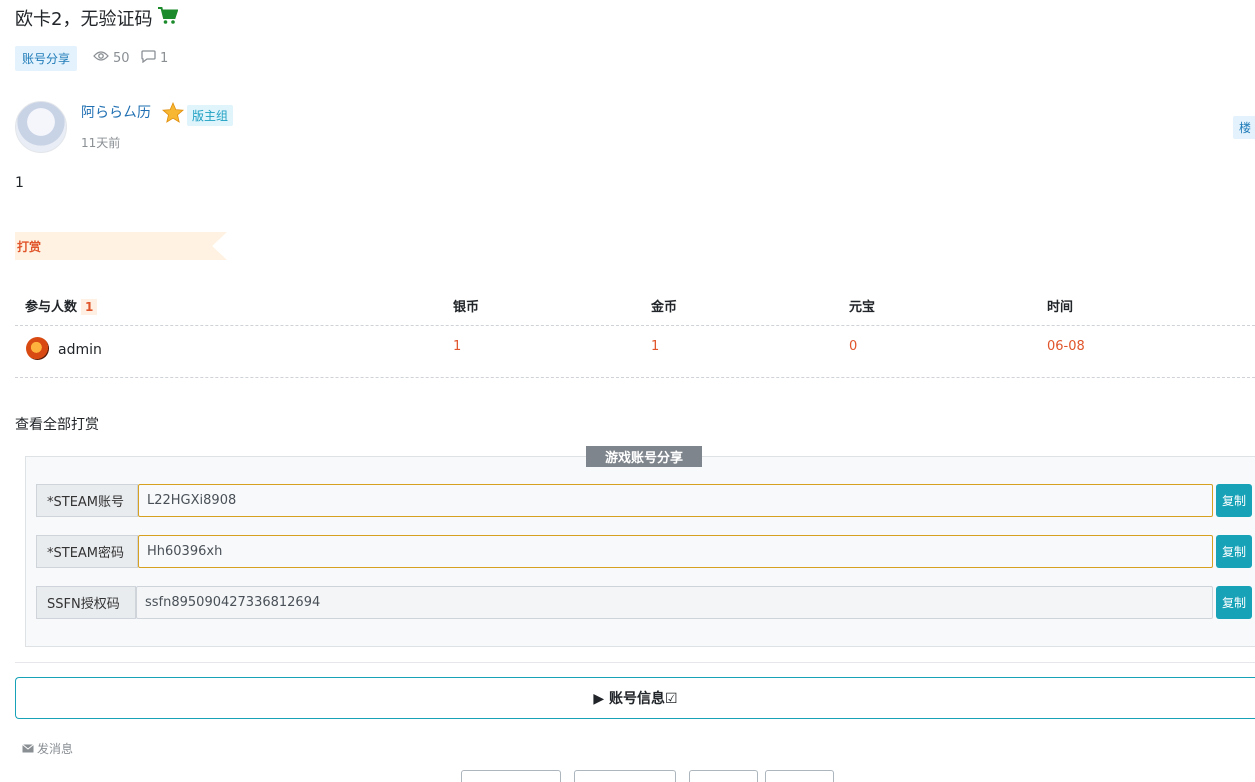  I want to click on header-ingot: 元宝, so click(862, 307).